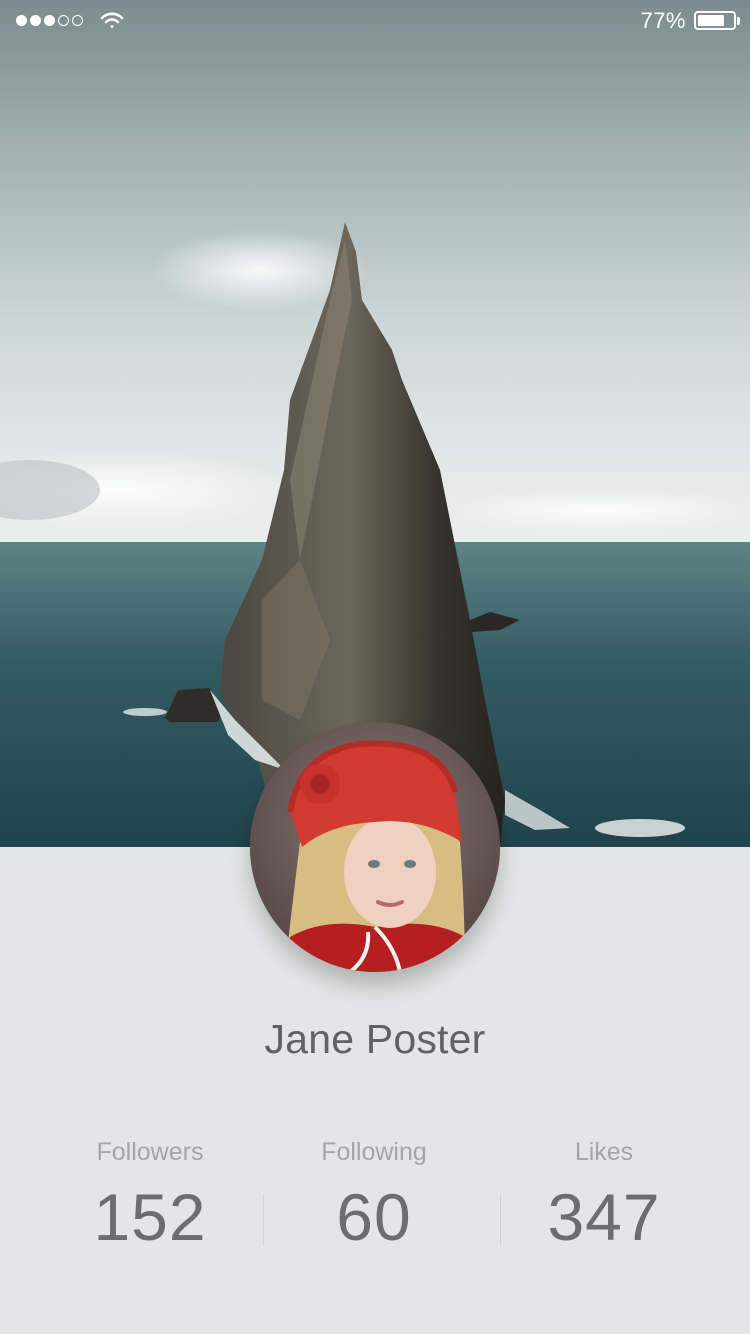 This screenshot has height=1334, width=750. I want to click on avatar-photo, so click(375, 847).